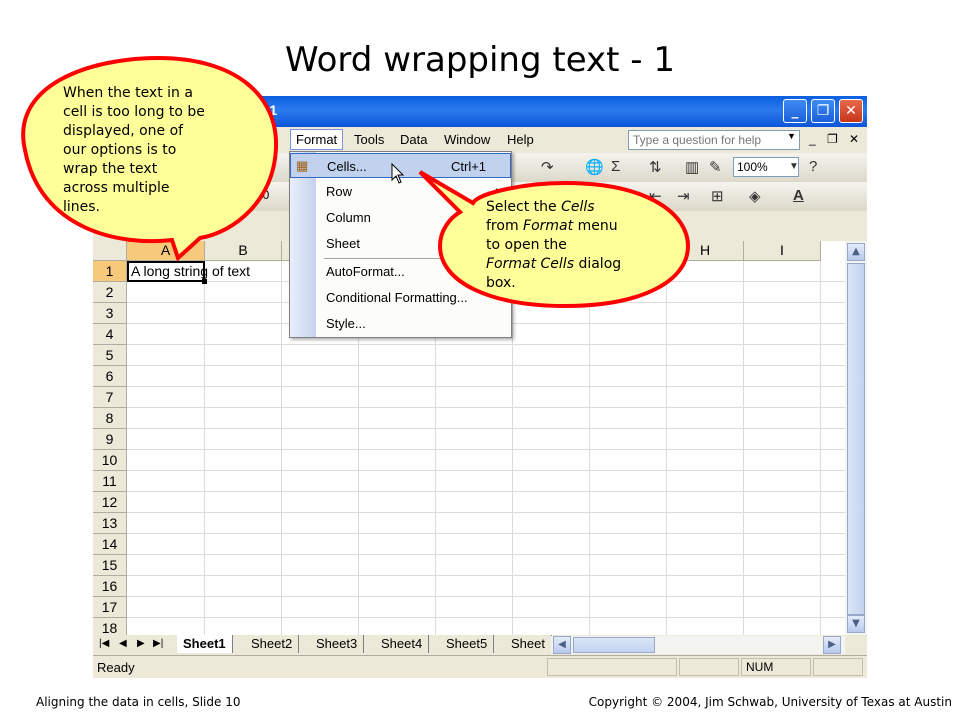 This screenshot has width=960, height=720. Describe the element at coordinates (782, 251) in the screenshot. I see `column-header: I` at that location.